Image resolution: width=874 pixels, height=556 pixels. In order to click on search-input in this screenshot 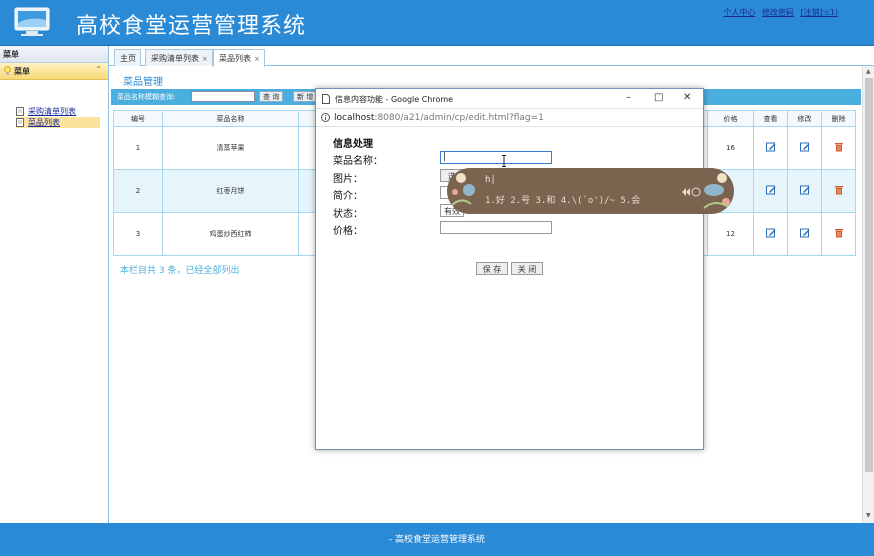, I will do `click(223, 96)`.